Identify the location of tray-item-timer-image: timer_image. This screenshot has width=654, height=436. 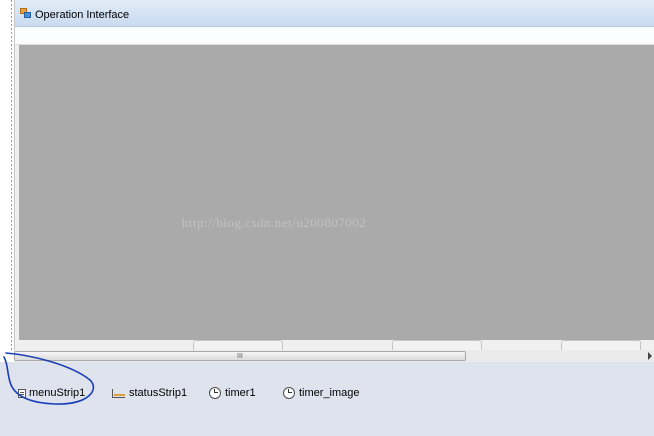
(321, 393).